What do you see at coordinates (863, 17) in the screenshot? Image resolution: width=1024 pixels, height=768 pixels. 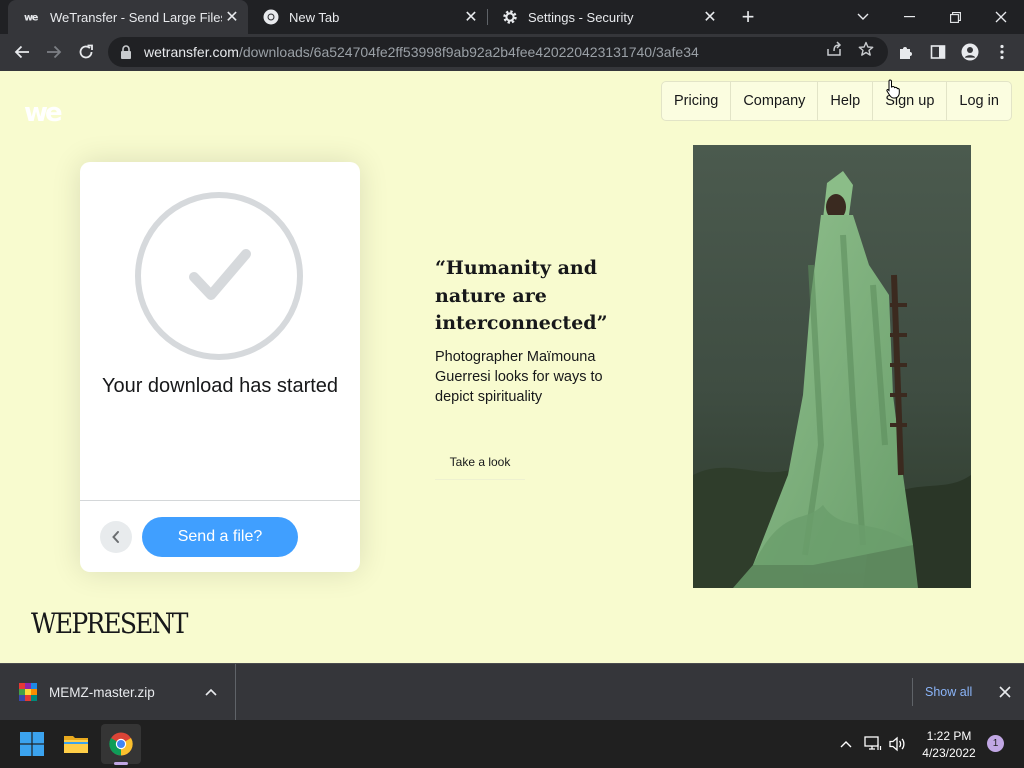 I see `tab-search-icon` at bounding box center [863, 17].